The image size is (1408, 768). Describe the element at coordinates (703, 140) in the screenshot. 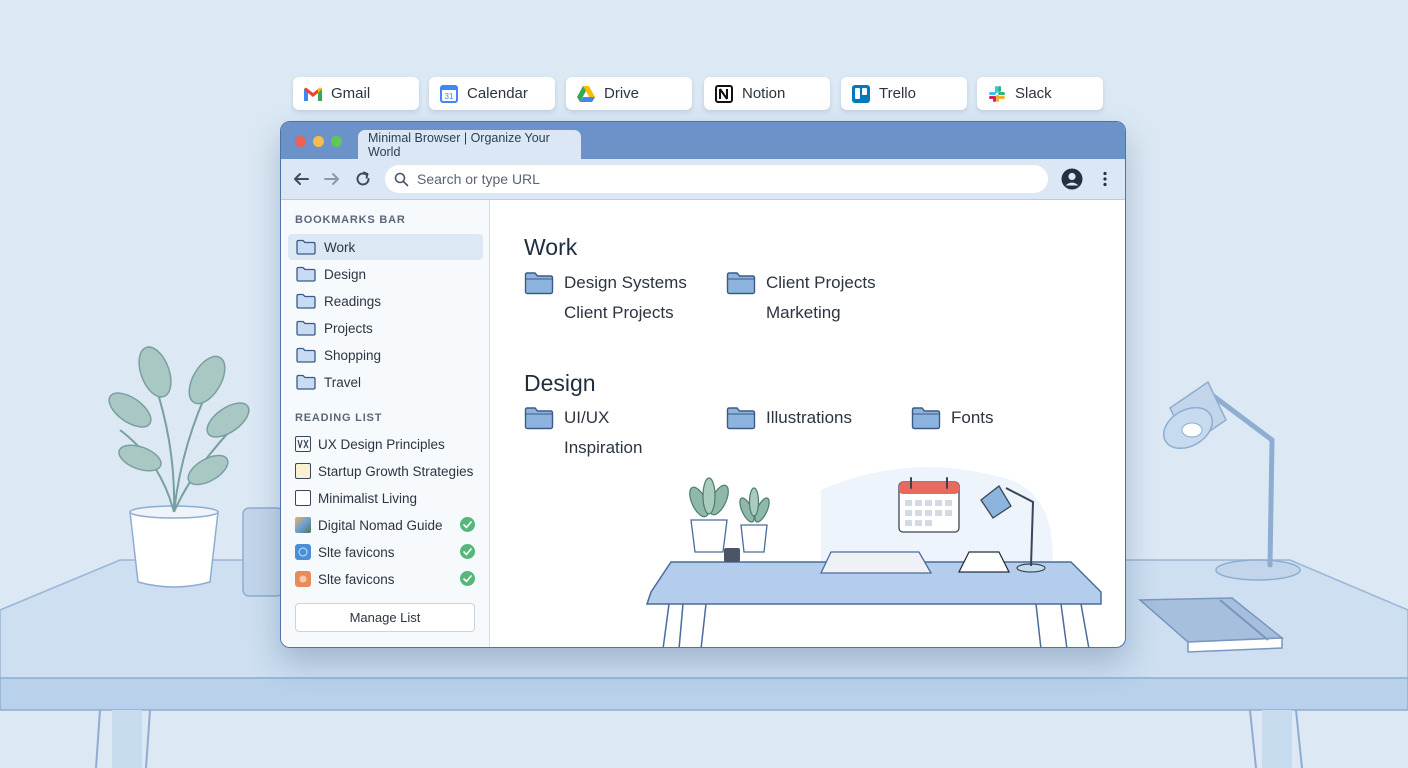

I see `title-bar: Minimal Browser | Organize Your World` at that location.